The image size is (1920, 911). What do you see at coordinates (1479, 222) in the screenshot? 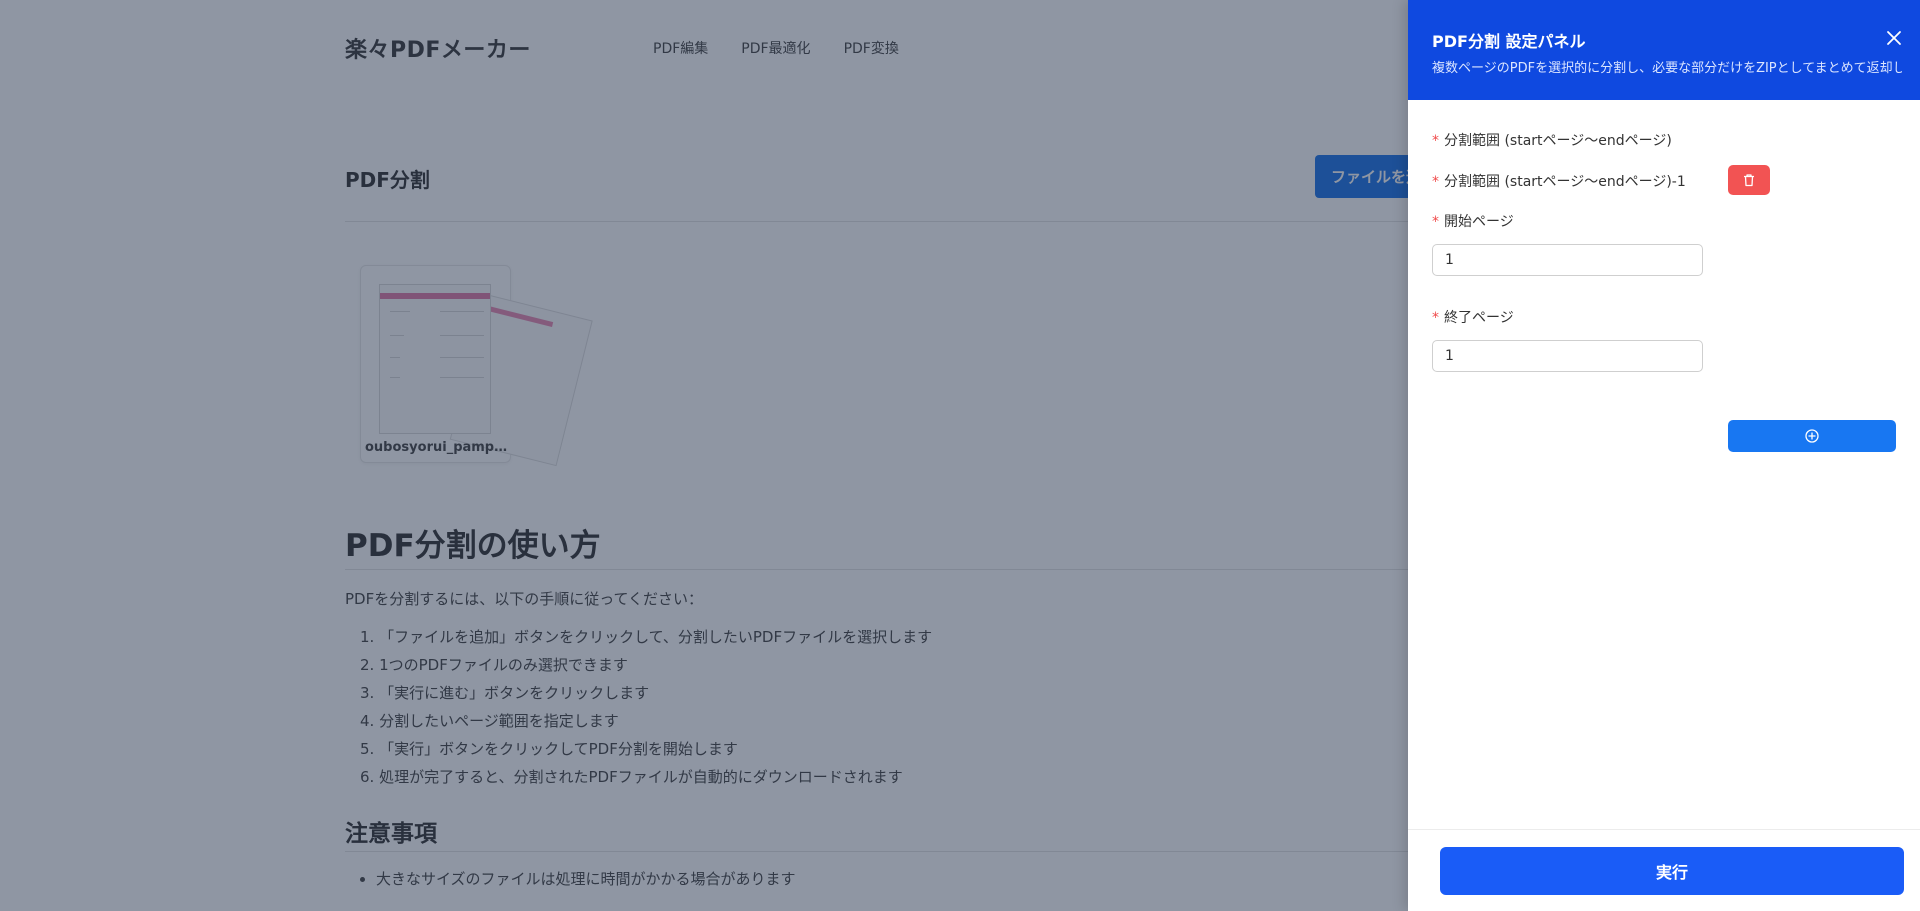
I see `start-page-label-text: 開始ページ` at bounding box center [1479, 222].